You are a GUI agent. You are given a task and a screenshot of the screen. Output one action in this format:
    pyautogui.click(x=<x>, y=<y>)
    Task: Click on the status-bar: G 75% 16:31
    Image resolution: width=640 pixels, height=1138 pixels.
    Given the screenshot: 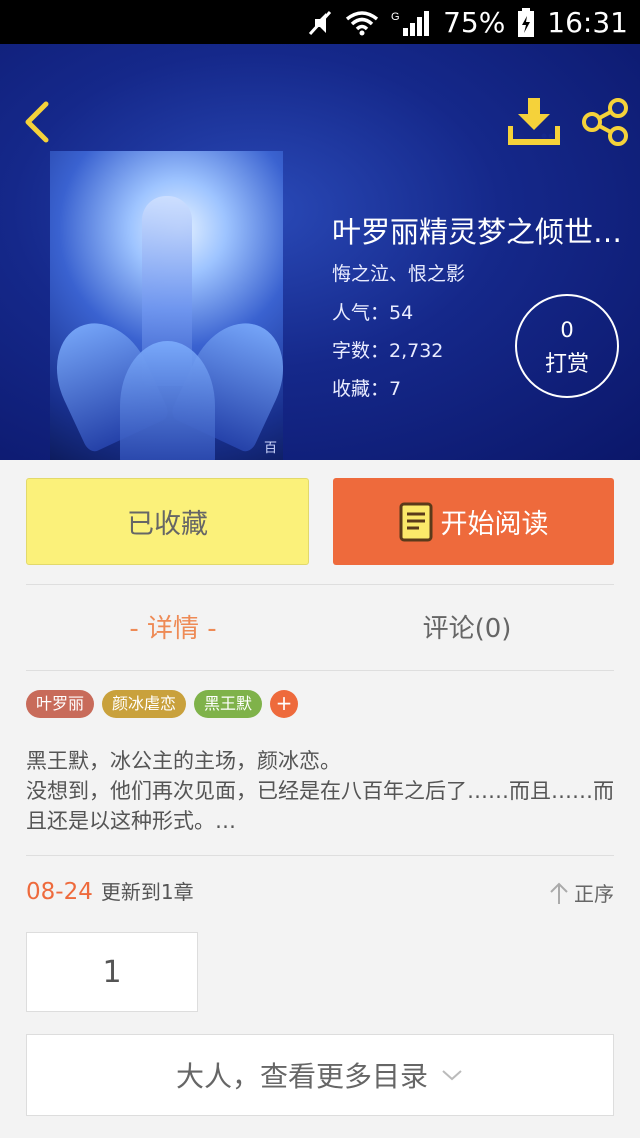 What is the action you would take?
    pyautogui.click(x=320, y=22)
    